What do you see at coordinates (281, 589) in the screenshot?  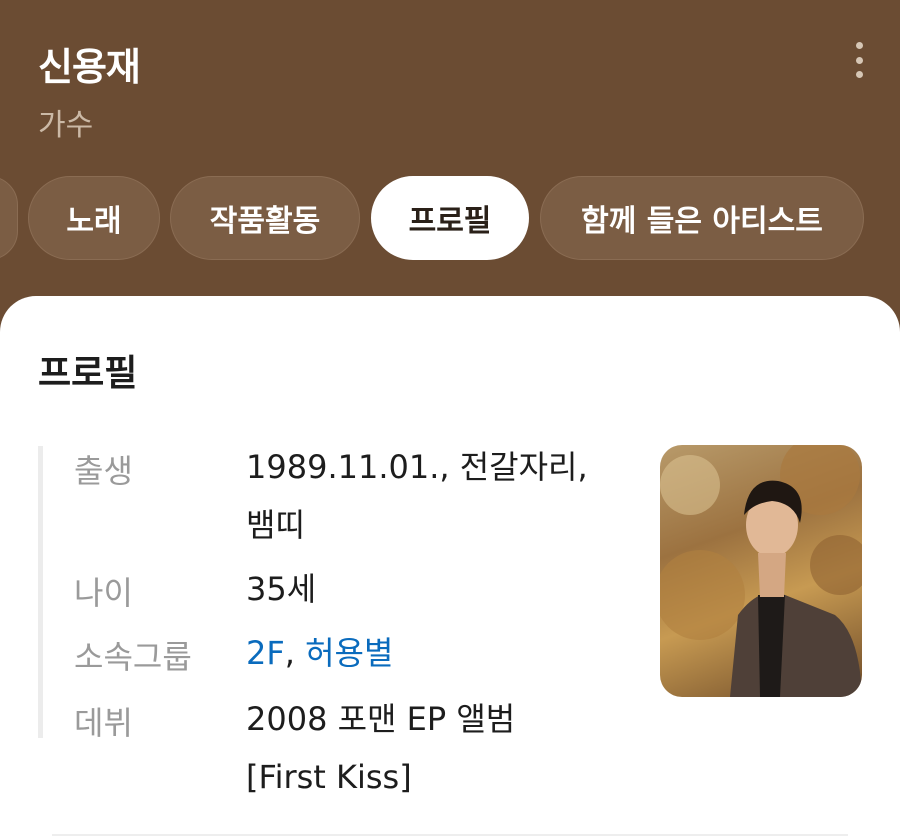 I see `value-age: 35세` at bounding box center [281, 589].